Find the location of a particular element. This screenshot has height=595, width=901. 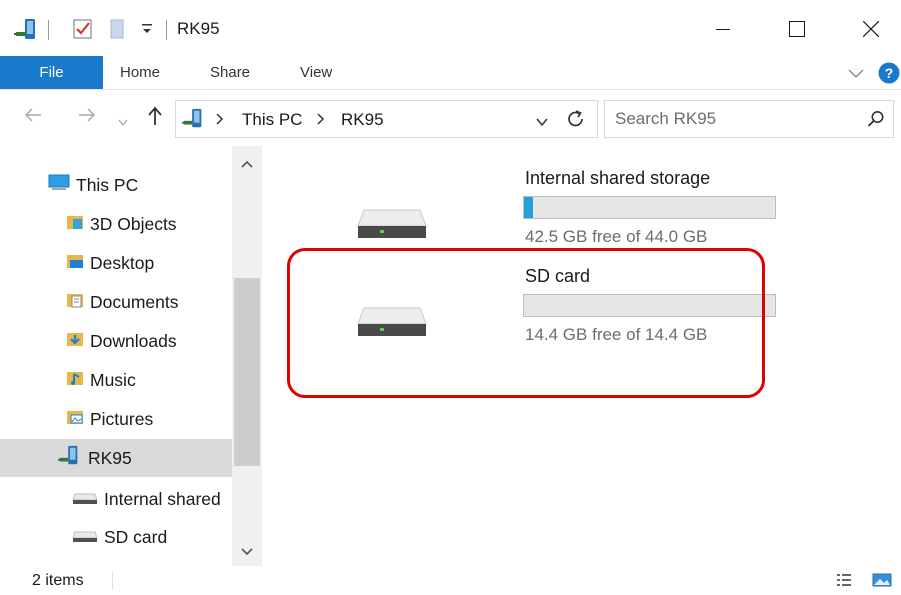

properties-icon is located at coordinates (83, 31).